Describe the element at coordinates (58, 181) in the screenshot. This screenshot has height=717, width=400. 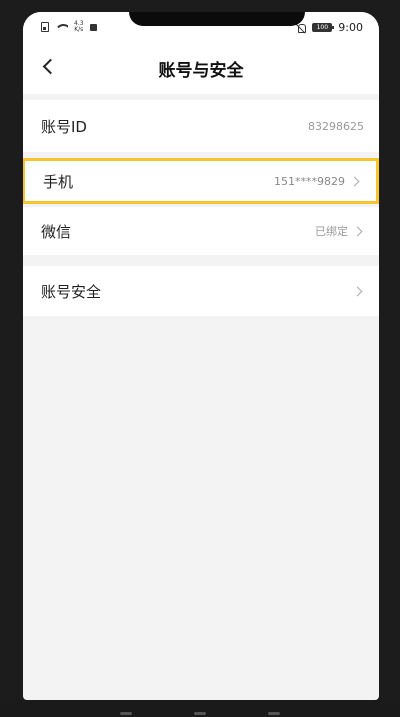
I see `phone-label: 手机` at that location.